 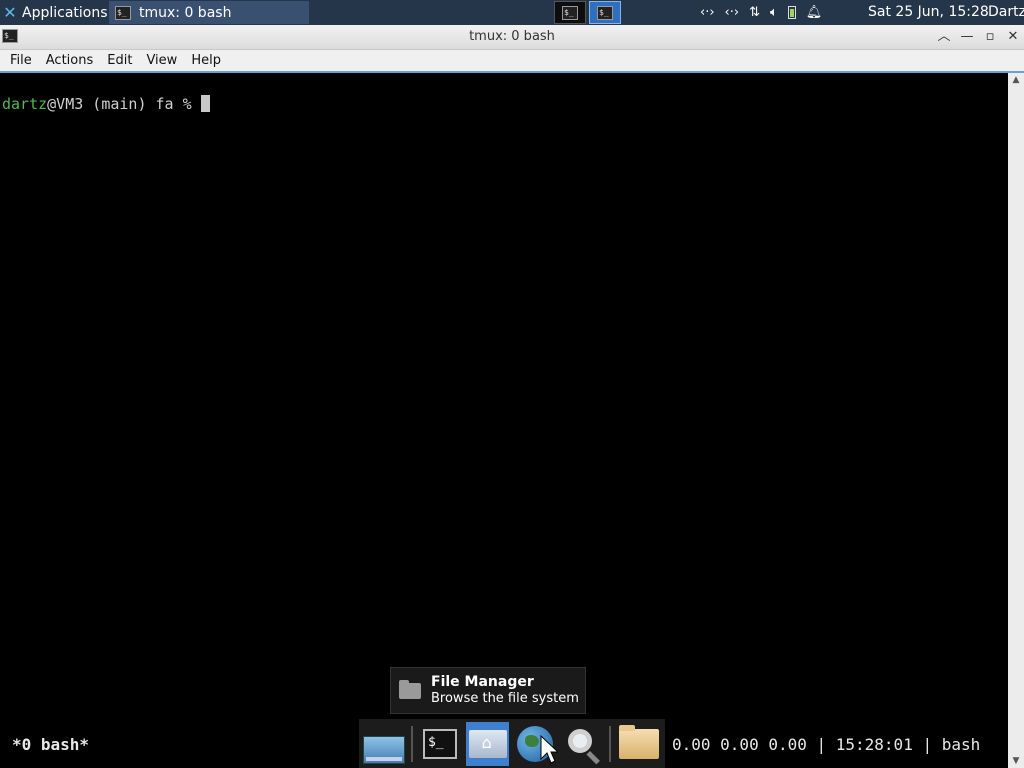 What do you see at coordinates (826, 744) in the screenshot?
I see `tmux-status-right: 0.00 0.00 0.00 | 15:28:01 | bash` at bounding box center [826, 744].